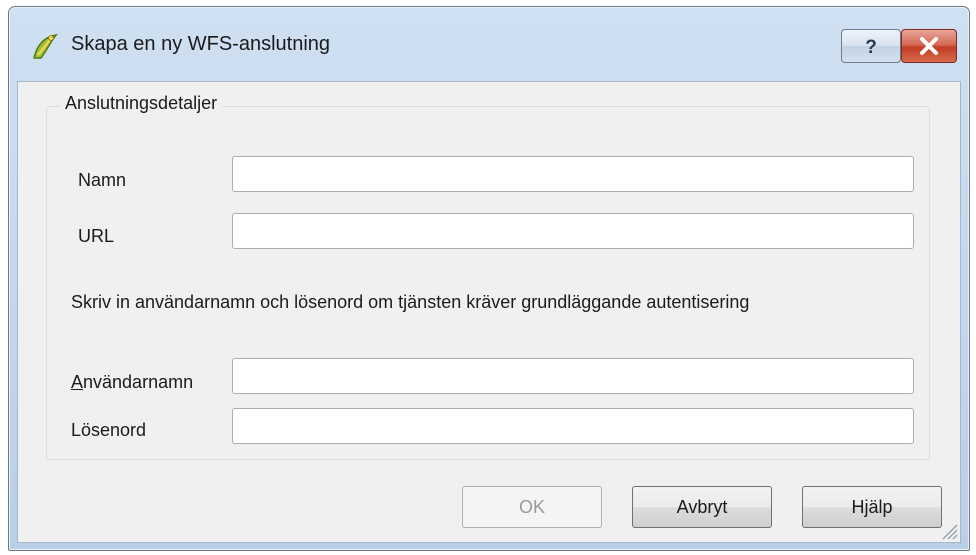  Describe the element at coordinates (45, 47) in the screenshot. I see `qgis-logo-icon` at that location.